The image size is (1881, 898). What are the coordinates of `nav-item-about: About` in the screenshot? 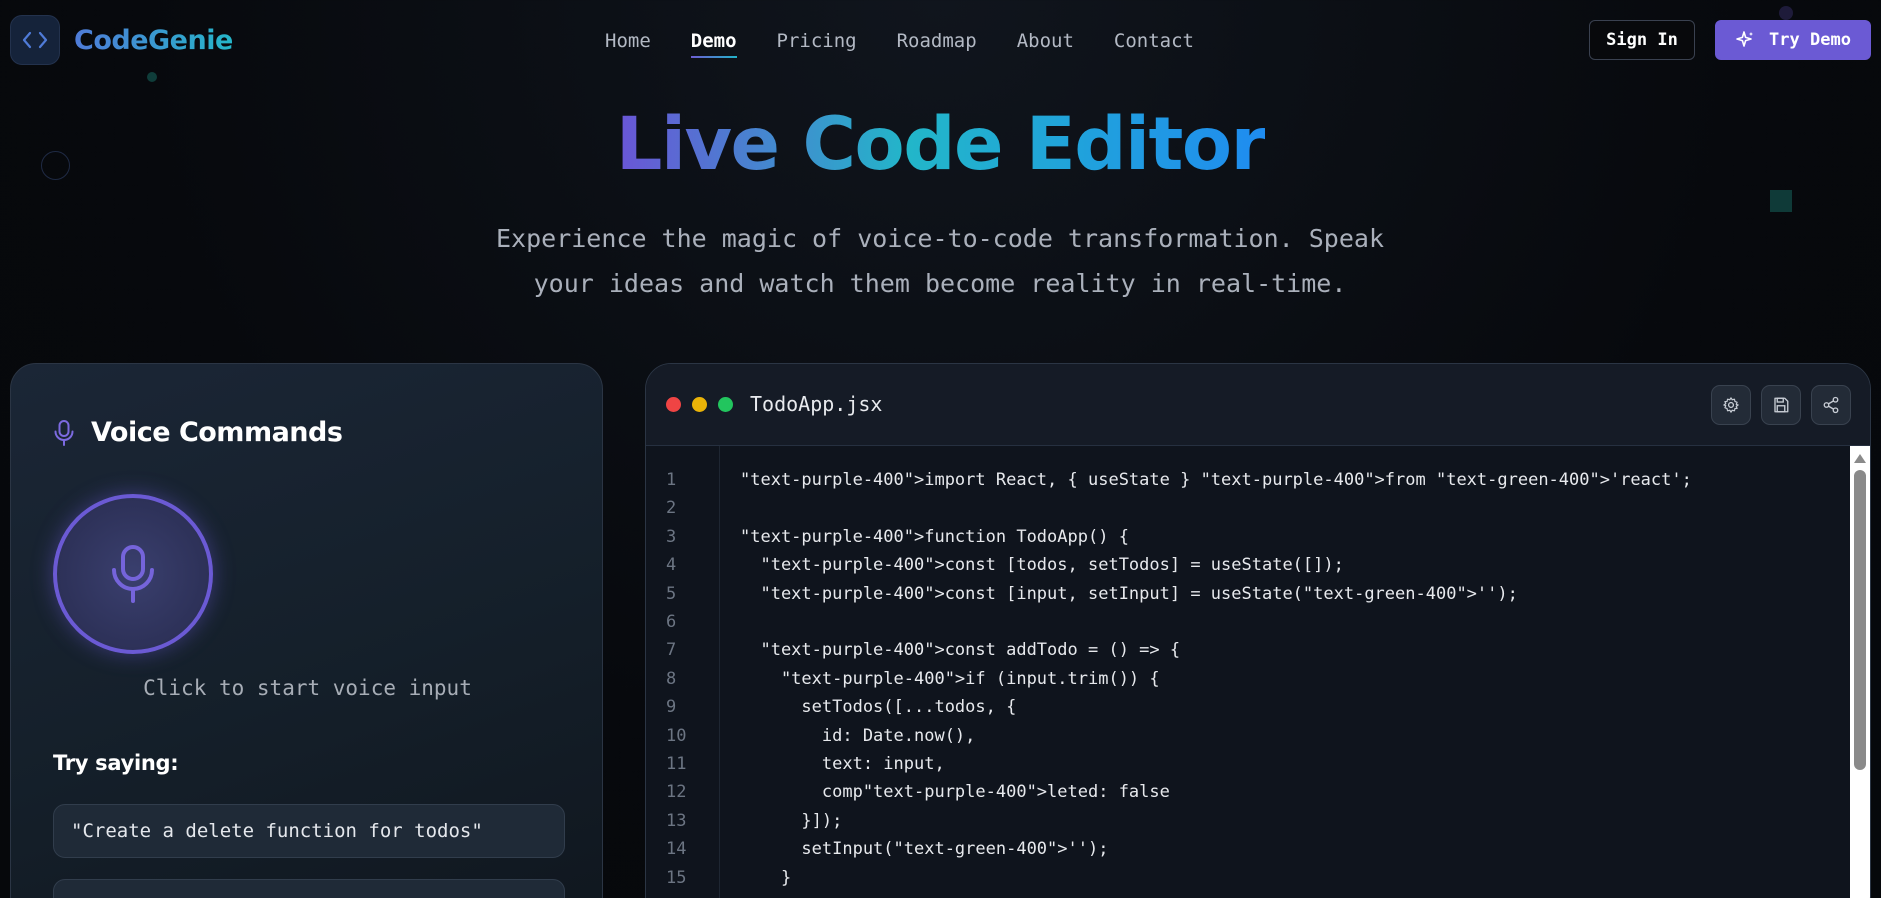 It's located at (1045, 43).